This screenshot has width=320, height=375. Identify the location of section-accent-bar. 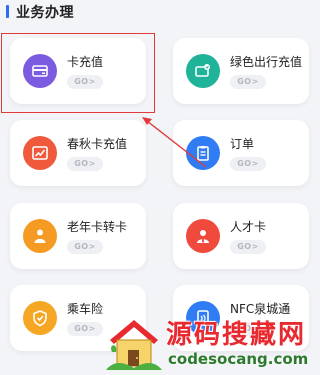
(7, 11).